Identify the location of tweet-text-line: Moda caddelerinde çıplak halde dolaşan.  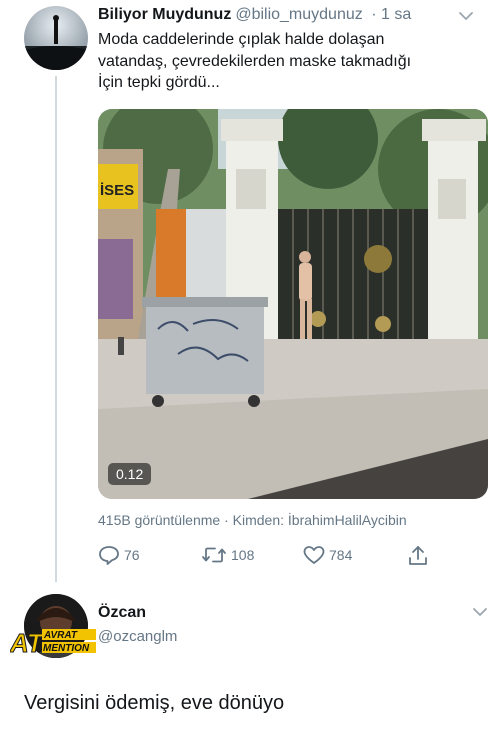
(241, 39).